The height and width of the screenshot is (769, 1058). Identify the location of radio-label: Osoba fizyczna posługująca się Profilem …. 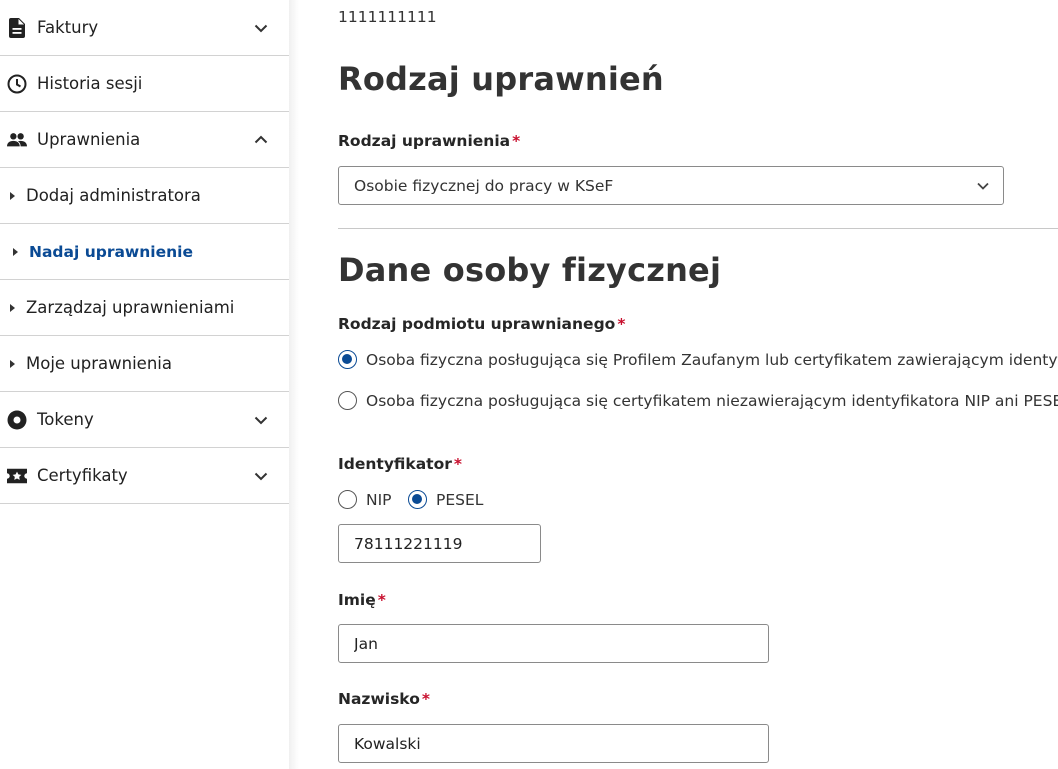
(712, 359).